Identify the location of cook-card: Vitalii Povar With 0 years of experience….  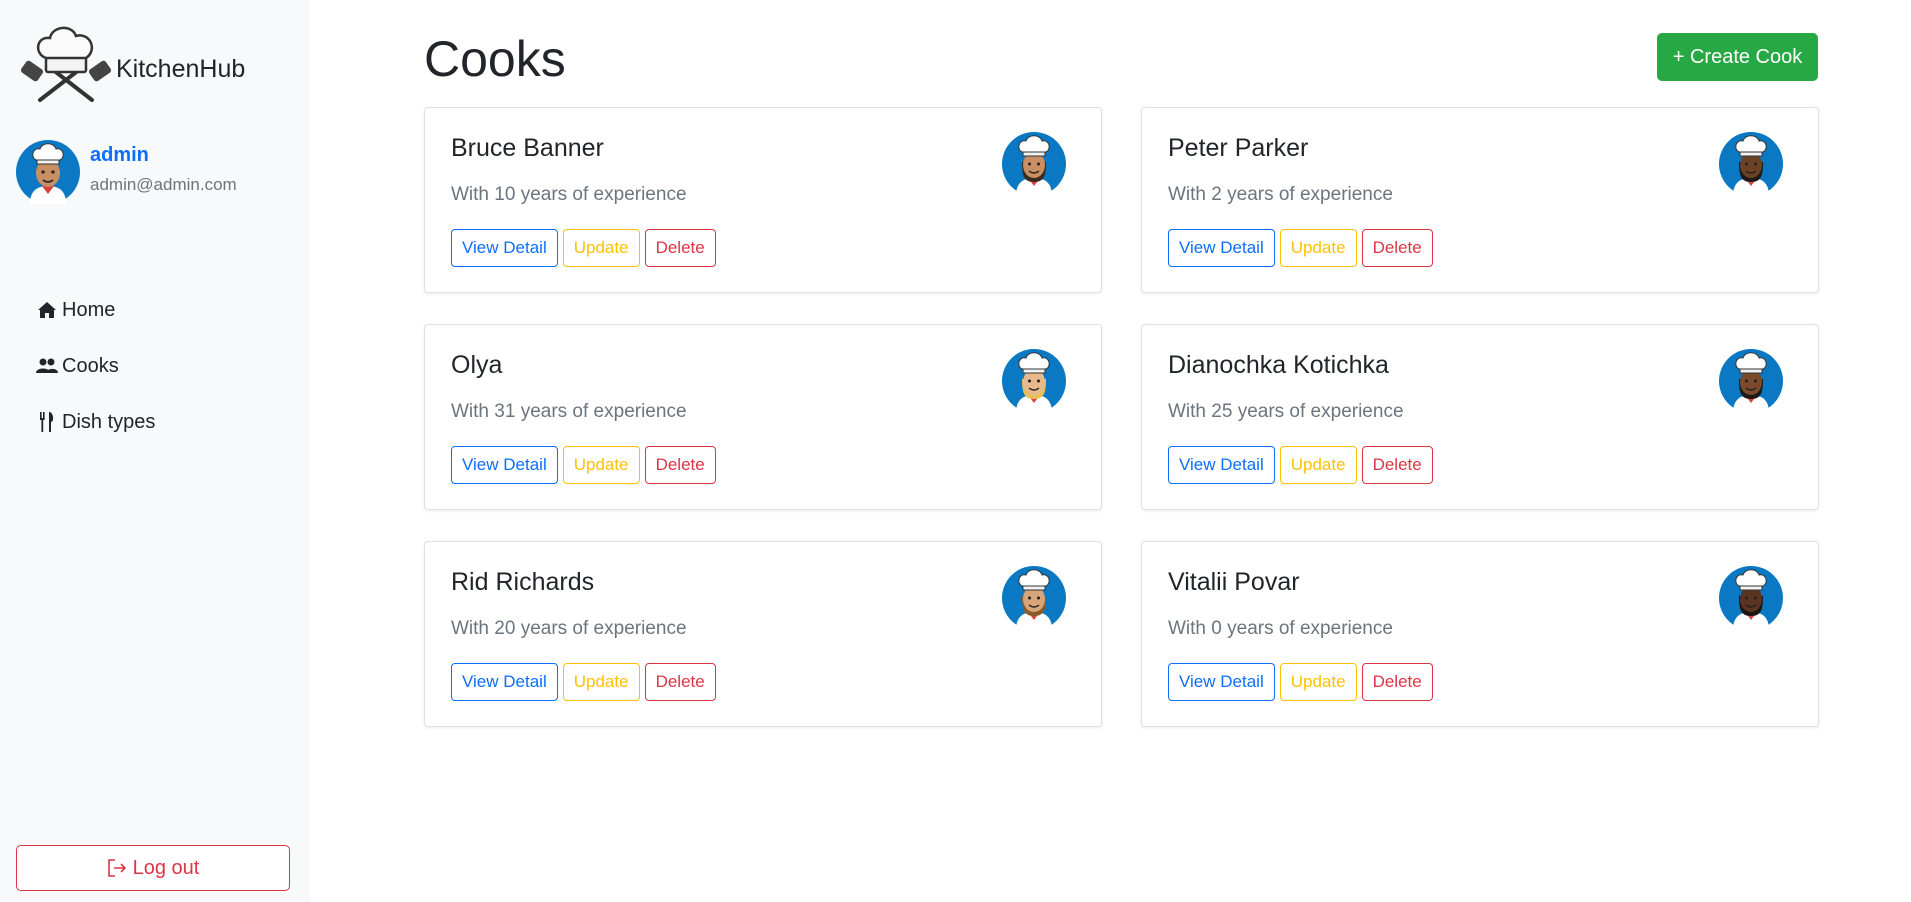
(1480, 634).